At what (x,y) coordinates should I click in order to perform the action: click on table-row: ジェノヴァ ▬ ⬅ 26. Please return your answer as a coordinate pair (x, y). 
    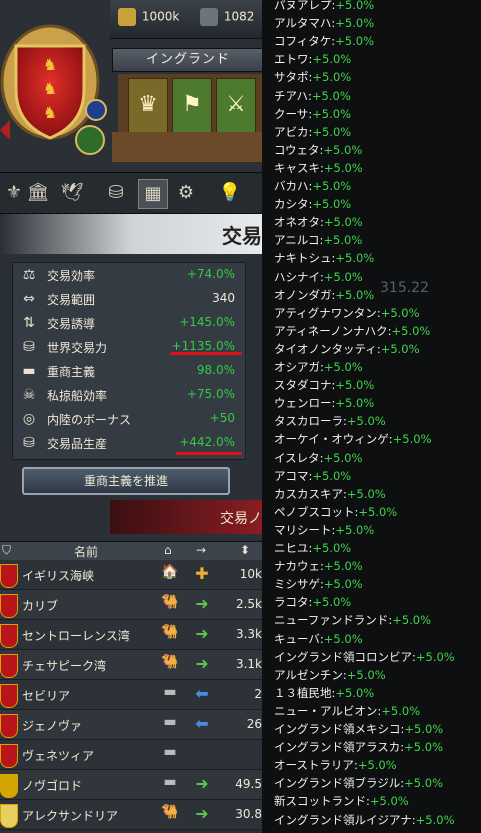
    Looking at the image, I should click on (131, 725).